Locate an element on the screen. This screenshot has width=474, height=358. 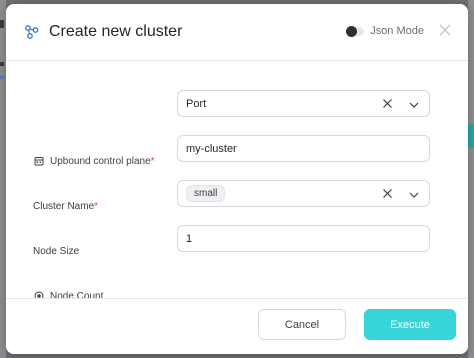
field-label: Node Size is located at coordinates (56, 251).